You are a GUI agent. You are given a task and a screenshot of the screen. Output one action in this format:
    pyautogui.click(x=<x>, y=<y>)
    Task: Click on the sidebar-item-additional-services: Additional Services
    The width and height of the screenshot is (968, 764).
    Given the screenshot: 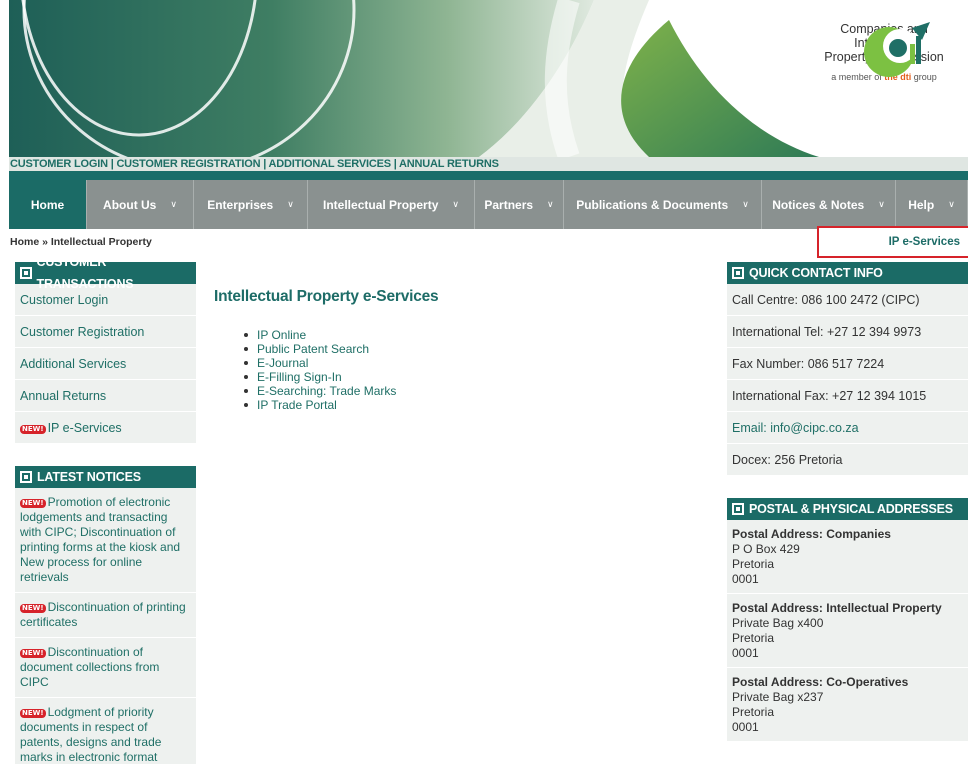 What is the action you would take?
    pyautogui.click(x=105, y=364)
    